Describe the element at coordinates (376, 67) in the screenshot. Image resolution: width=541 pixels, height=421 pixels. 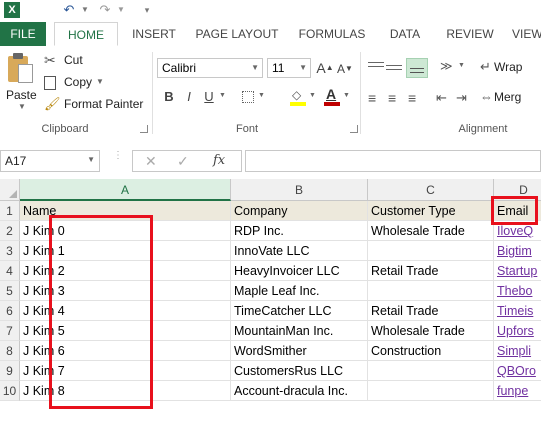
I see `align-top-icon` at that location.